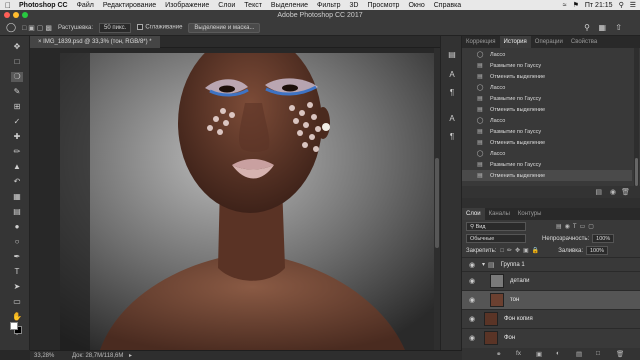  Describe the element at coordinates (539, 354) in the screenshot. I see `add-mask-icon: ▣` at that location.